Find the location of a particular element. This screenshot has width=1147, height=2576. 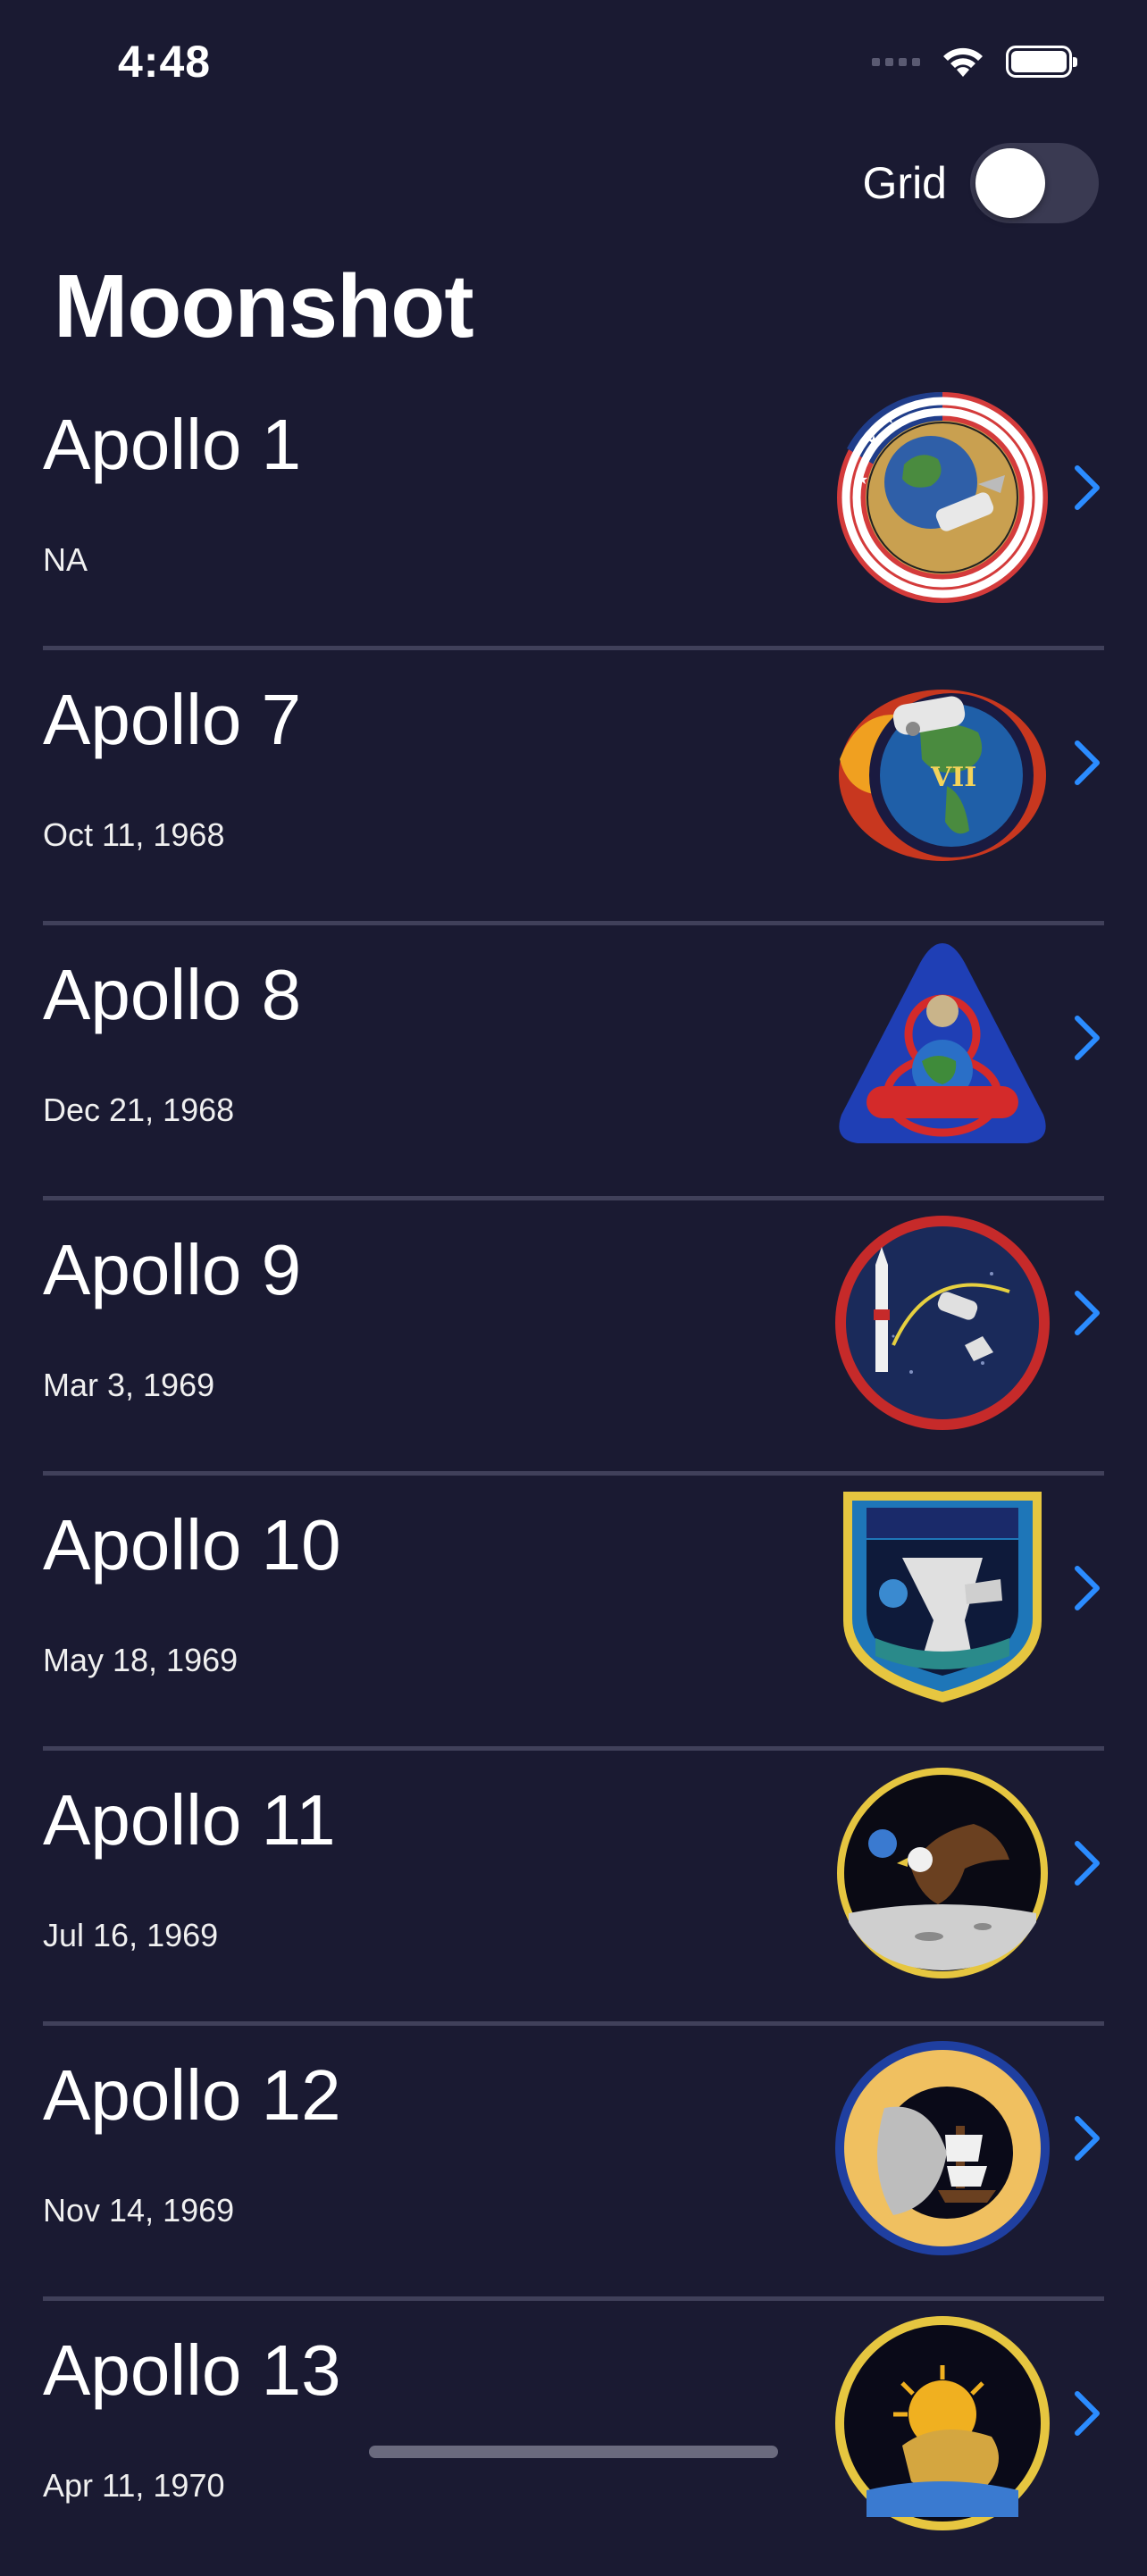

mission-name: Apollo 7 is located at coordinates (173, 719).